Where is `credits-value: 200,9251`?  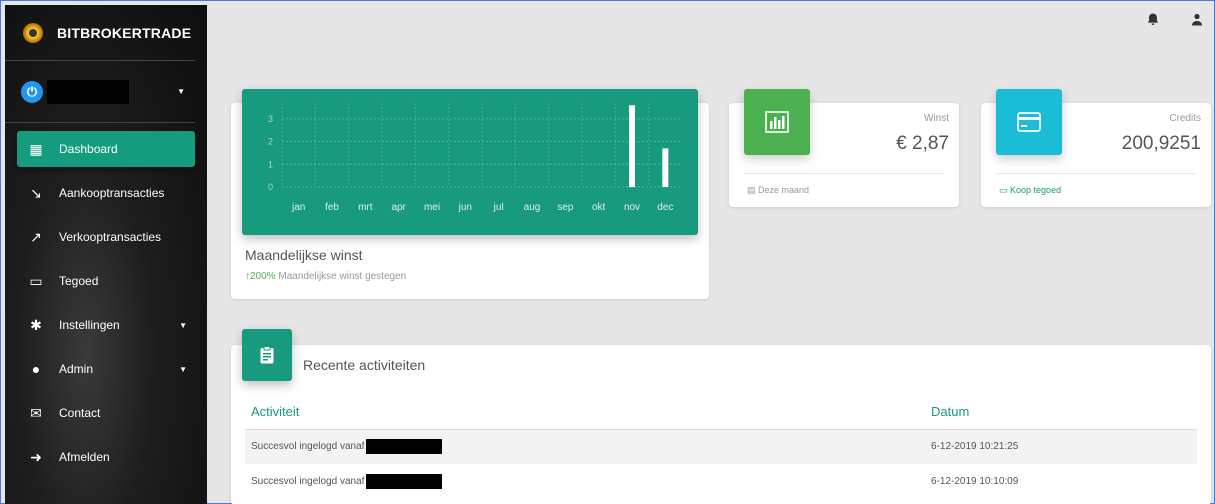 credits-value: 200,9251 is located at coordinates (1161, 143).